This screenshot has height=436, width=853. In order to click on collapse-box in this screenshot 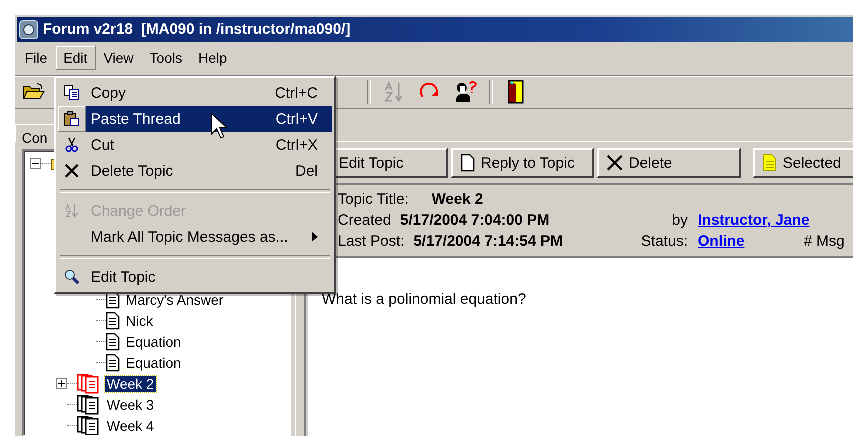, I will do `click(35, 163)`.